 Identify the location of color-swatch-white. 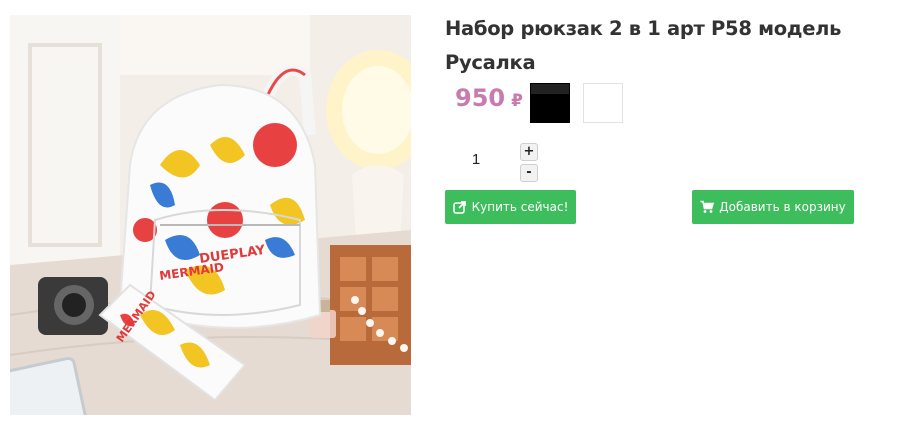
(603, 103).